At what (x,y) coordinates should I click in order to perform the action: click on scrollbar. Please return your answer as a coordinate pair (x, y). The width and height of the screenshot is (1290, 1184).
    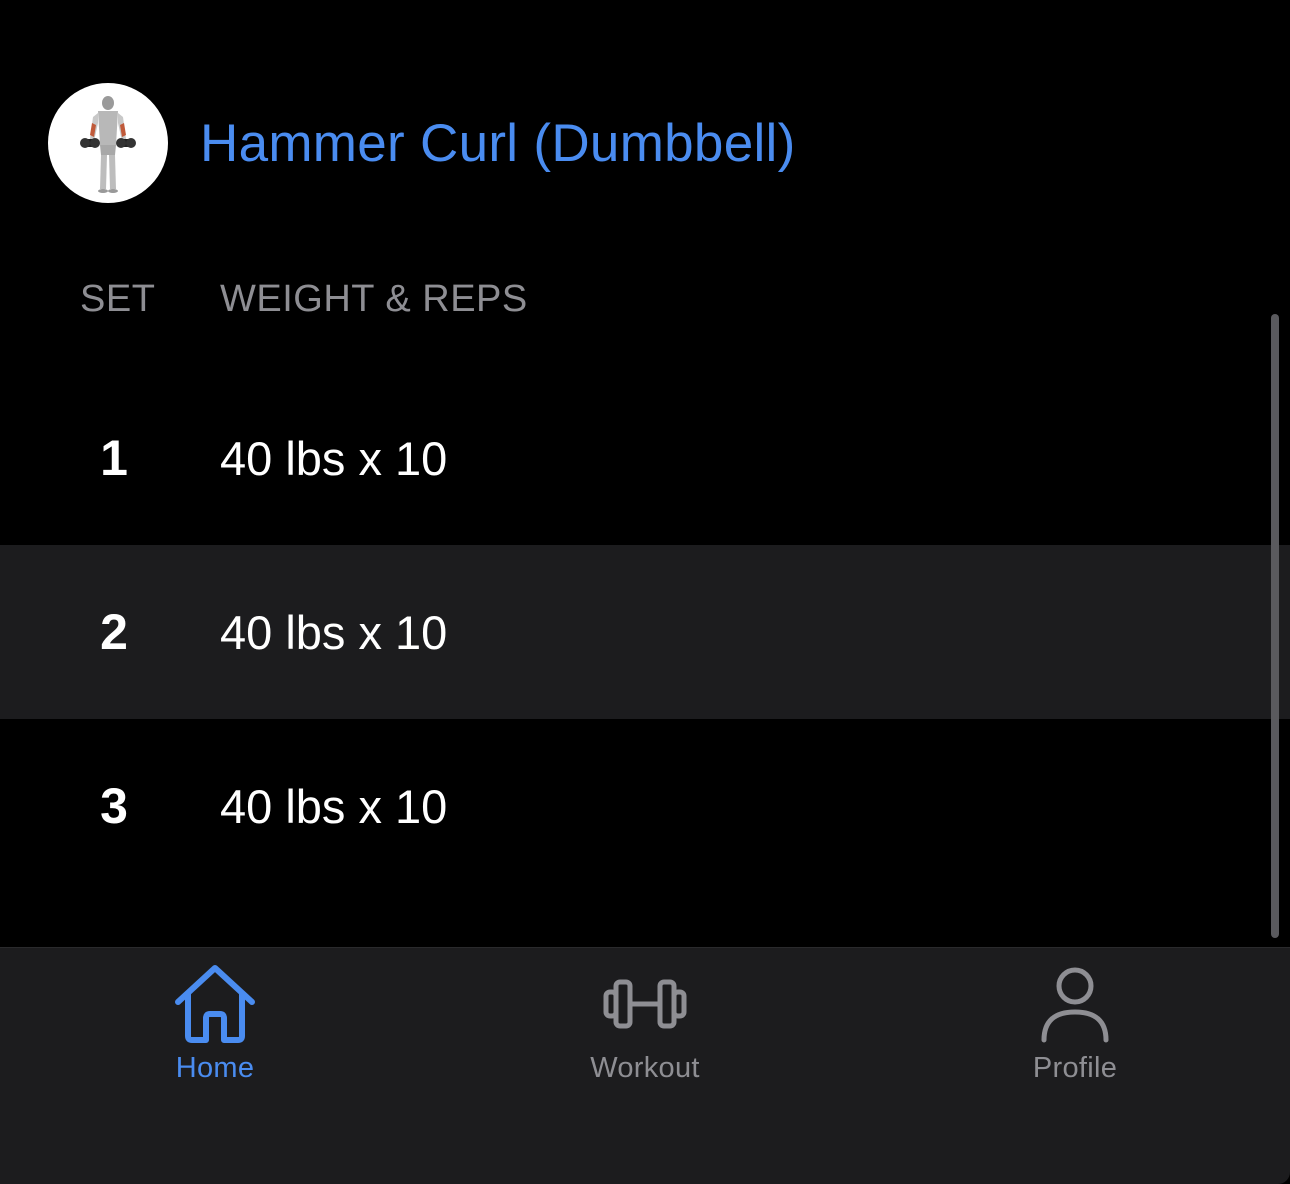
    Looking at the image, I should click on (1275, 626).